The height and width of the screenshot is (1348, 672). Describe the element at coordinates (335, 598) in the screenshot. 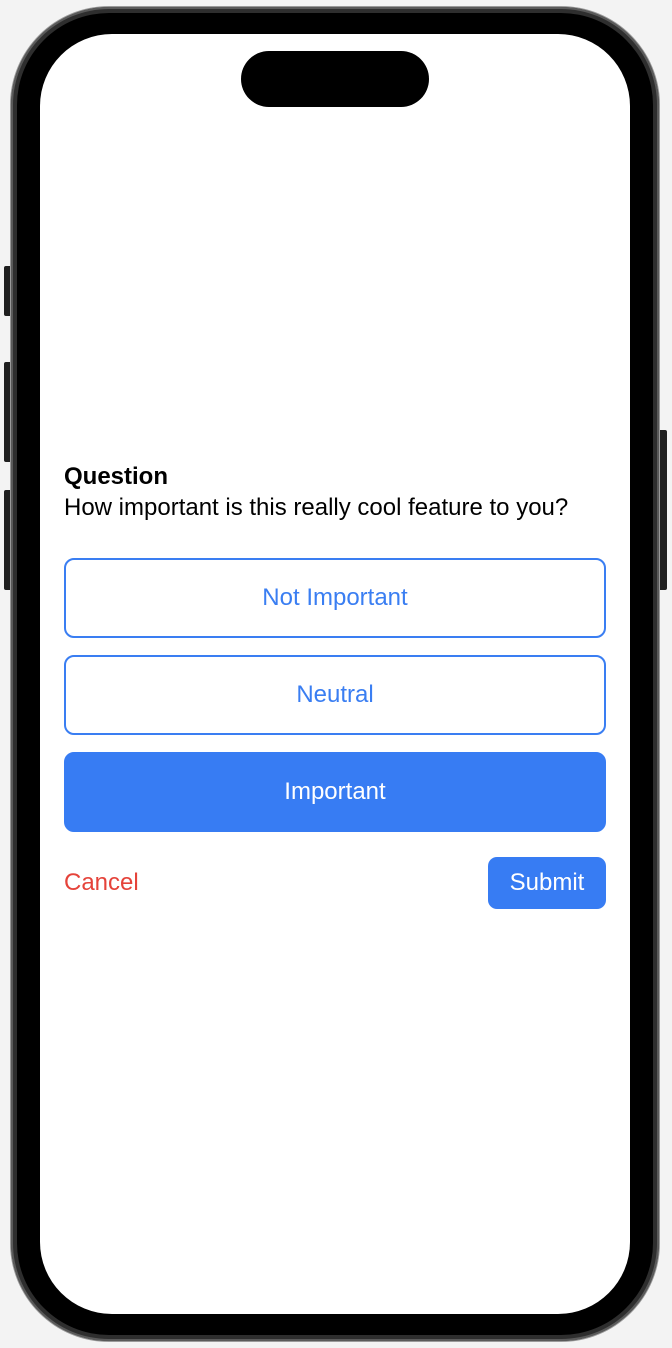

I see `option-not-important-button: Not Important` at that location.